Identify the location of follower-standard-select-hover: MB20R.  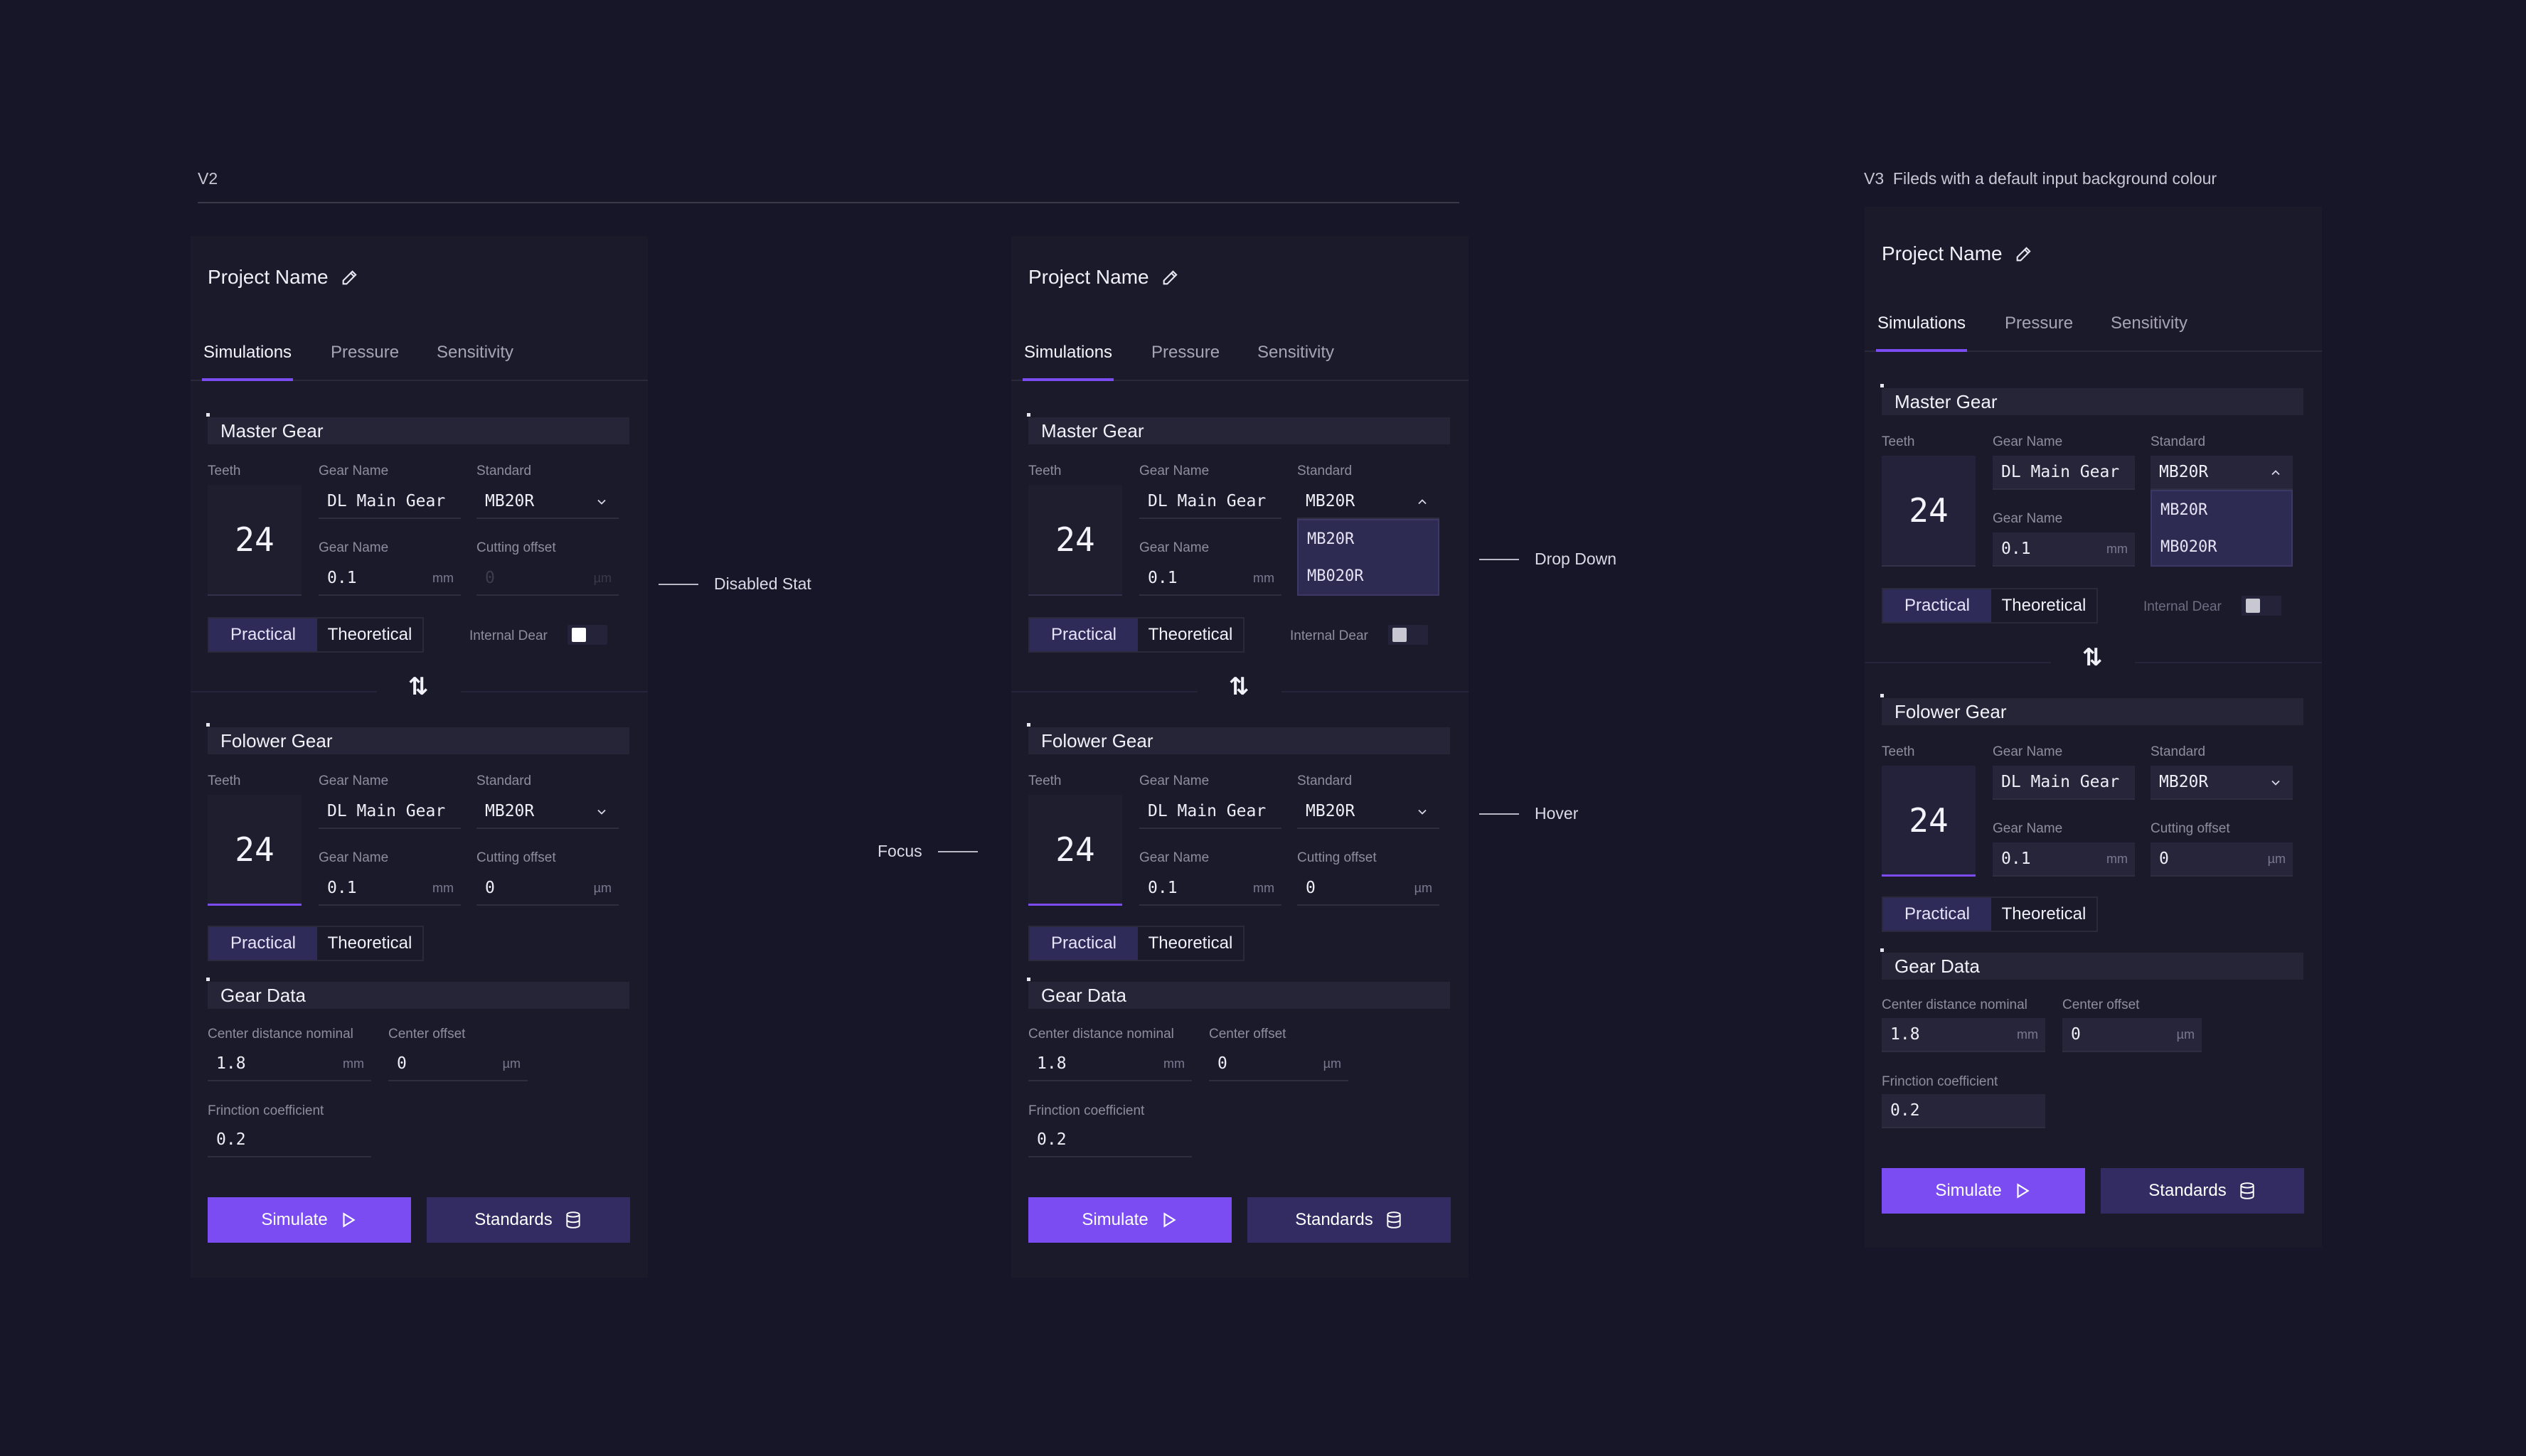
(1368, 812).